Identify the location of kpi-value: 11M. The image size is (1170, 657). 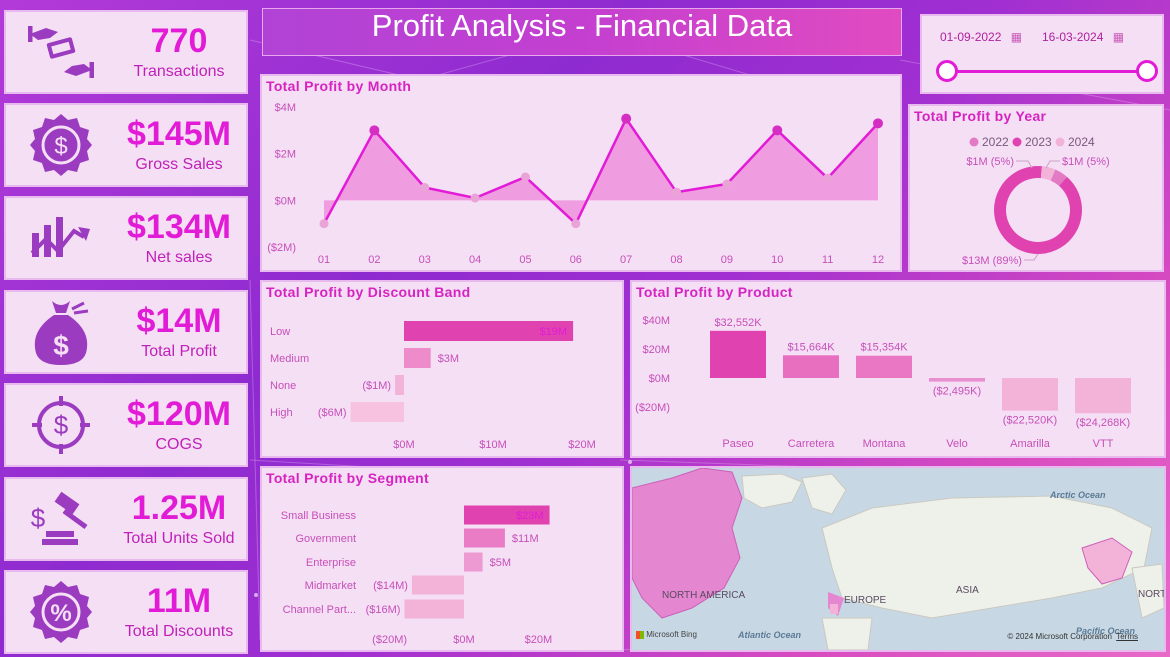
(179, 601).